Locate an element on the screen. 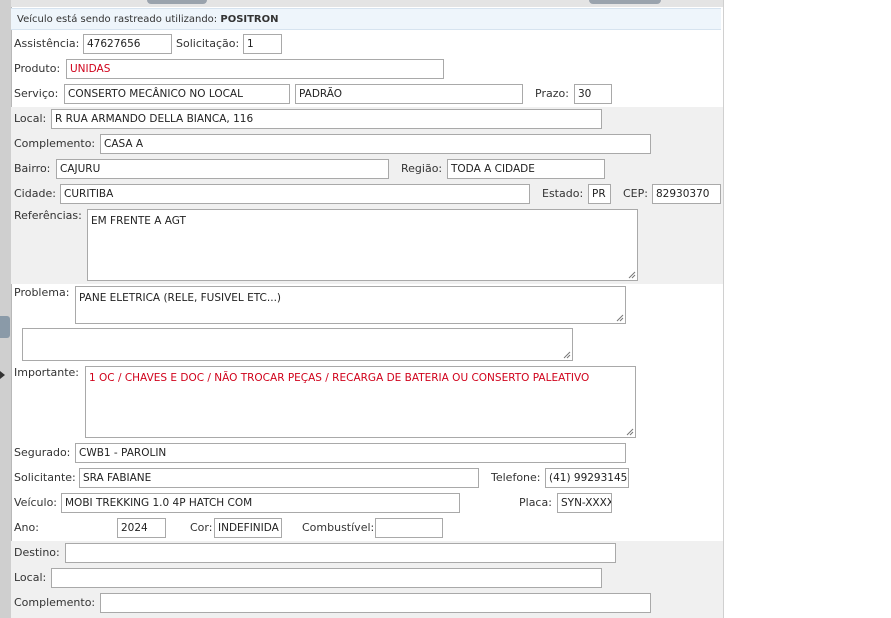 This screenshot has width=891, height=618. bairro-label: Bairro: is located at coordinates (32, 168).